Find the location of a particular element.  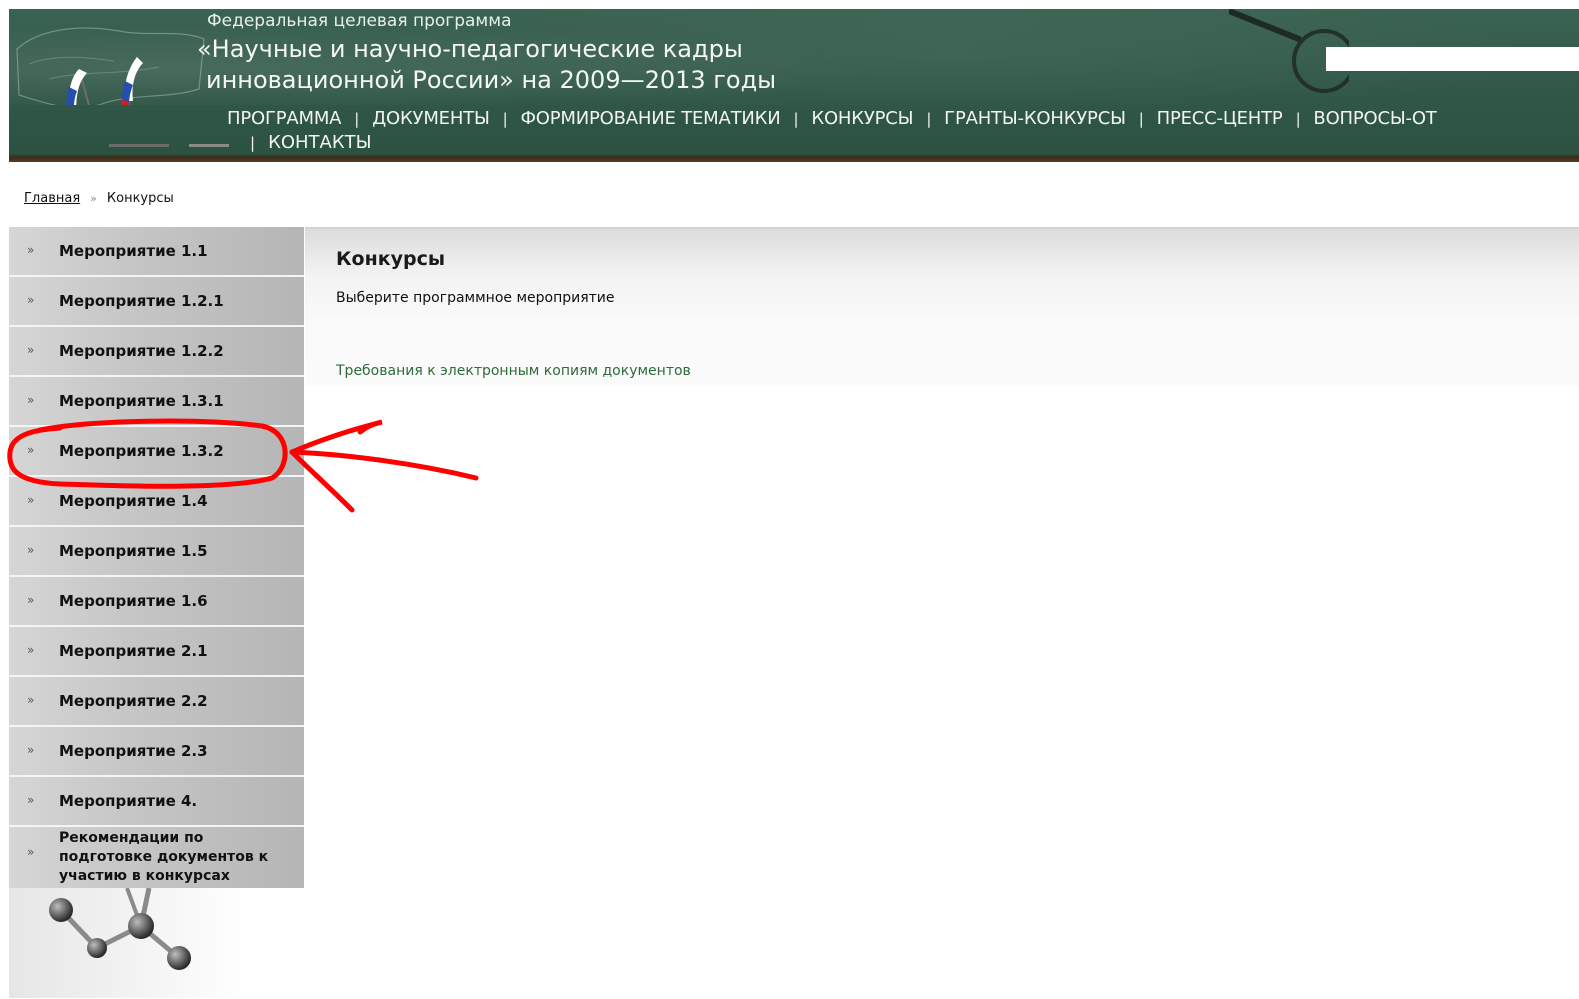

sidebar-item-label: Мероприятие 1.3.1 is located at coordinates (141, 401).